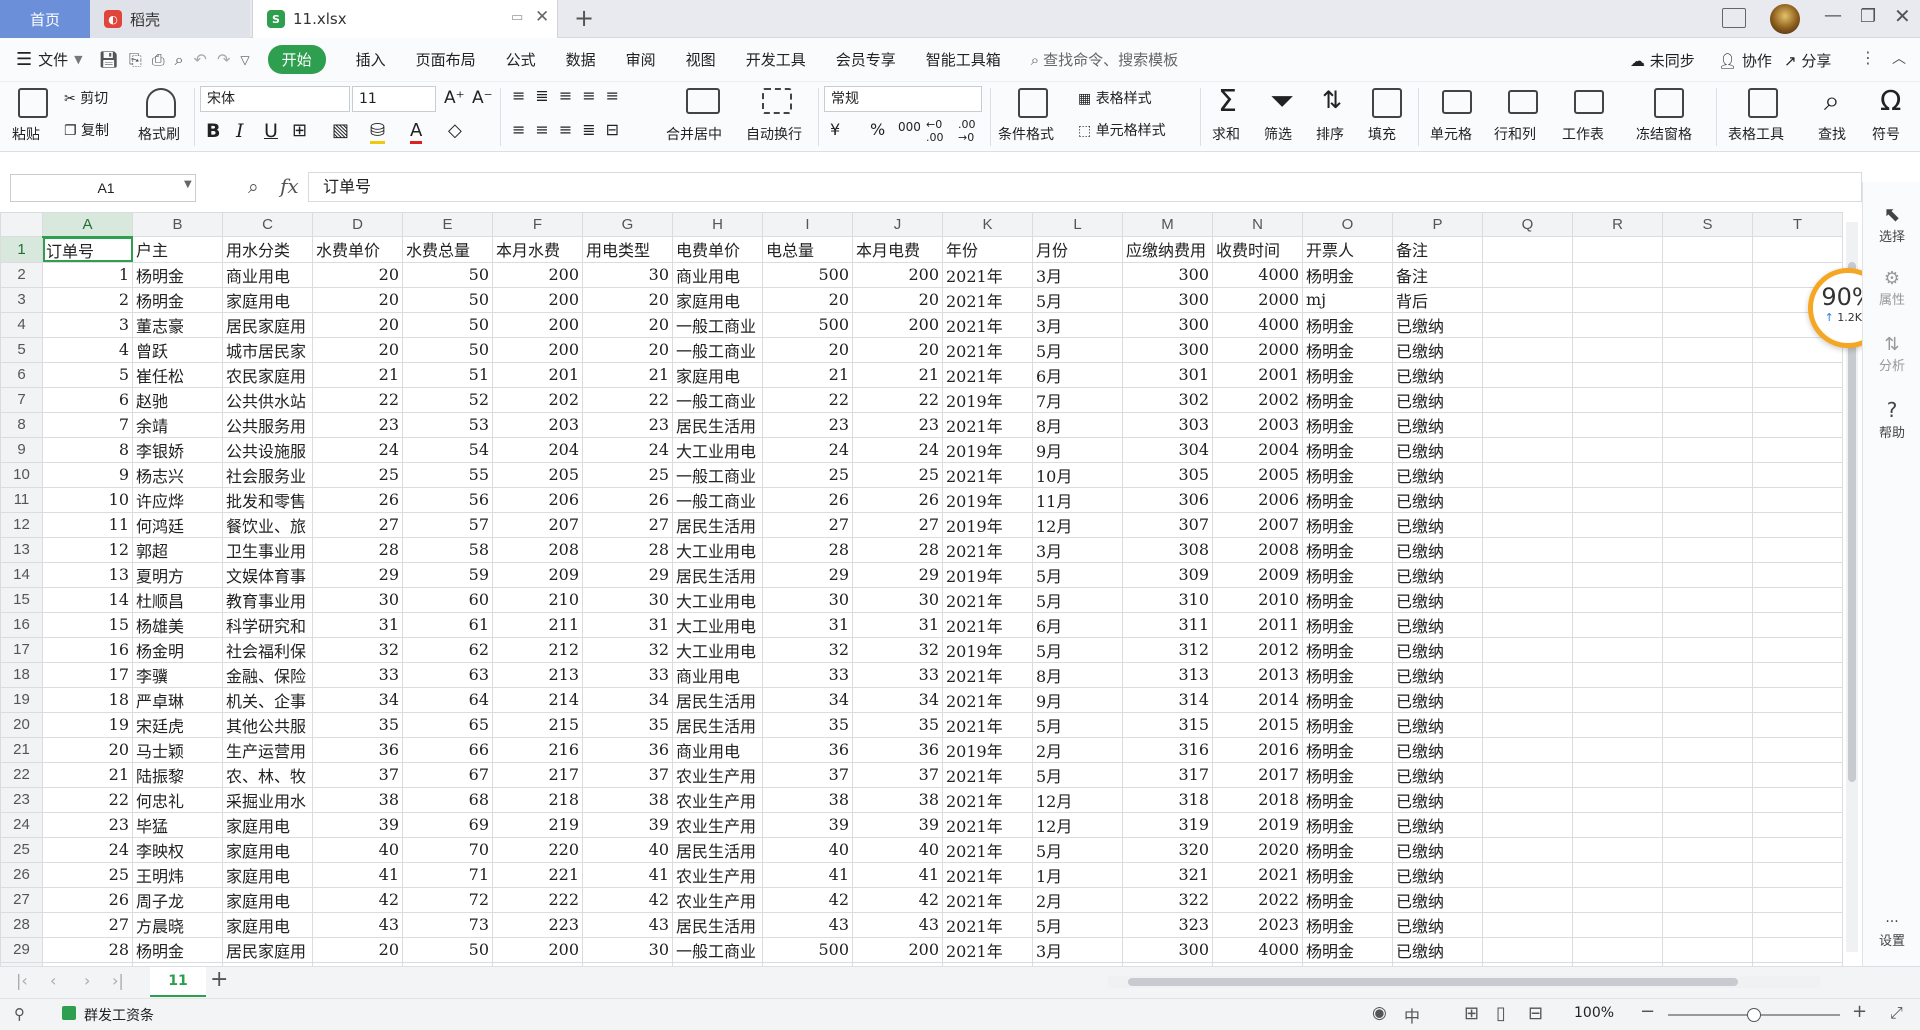 This screenshot has height=1030, width=1920. I want to click on property-tool: ⚙ 属性, so click(1891, 288).